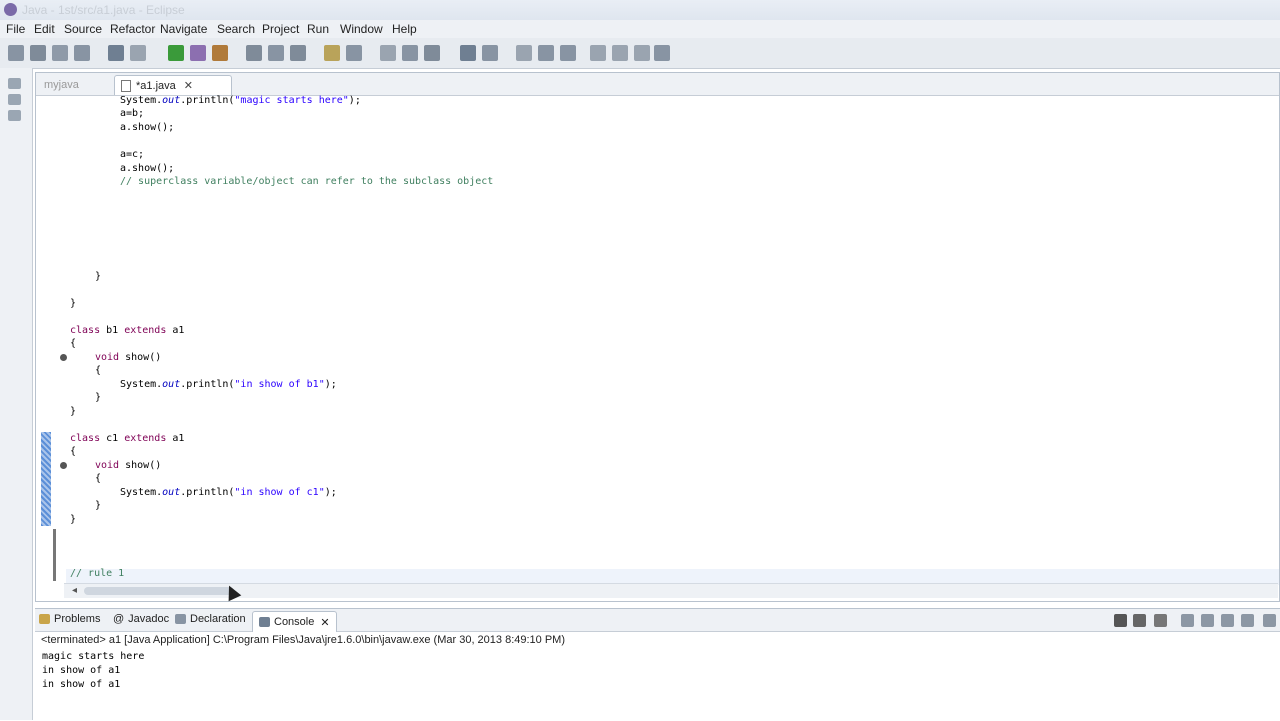 This screenshot has width=1280, height=721. What do you see at coordinates (127, 438) in the screenshot?
I see `code-line: class c1 extends a1` at bounding box center [127, 438].